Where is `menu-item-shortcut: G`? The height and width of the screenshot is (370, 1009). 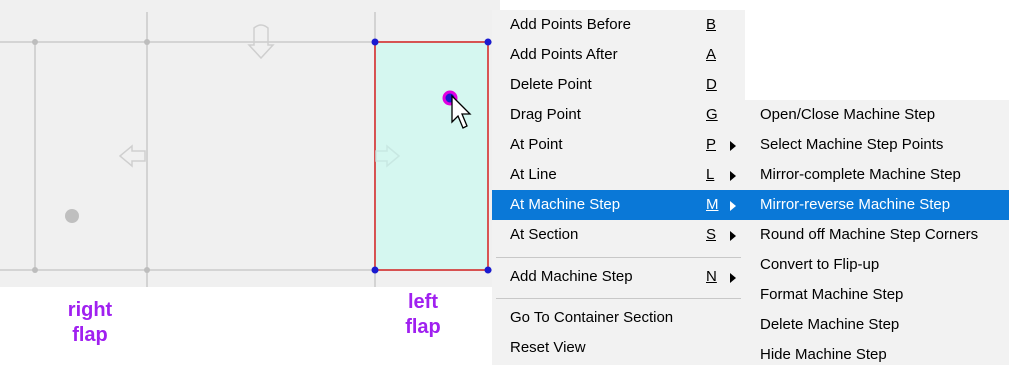
menu-item-shortcut: G is located at coordinates (712, 114).